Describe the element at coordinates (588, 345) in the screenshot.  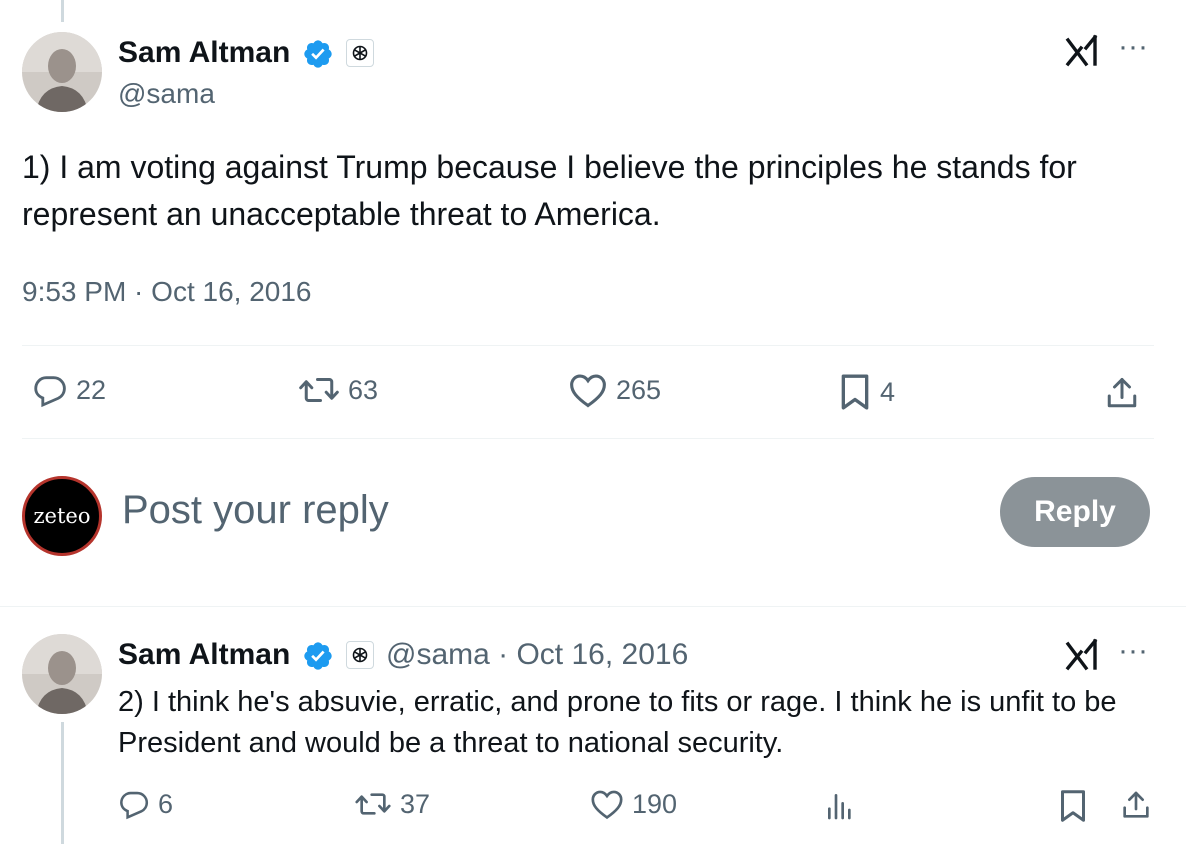
I see `divider-top` at that location.